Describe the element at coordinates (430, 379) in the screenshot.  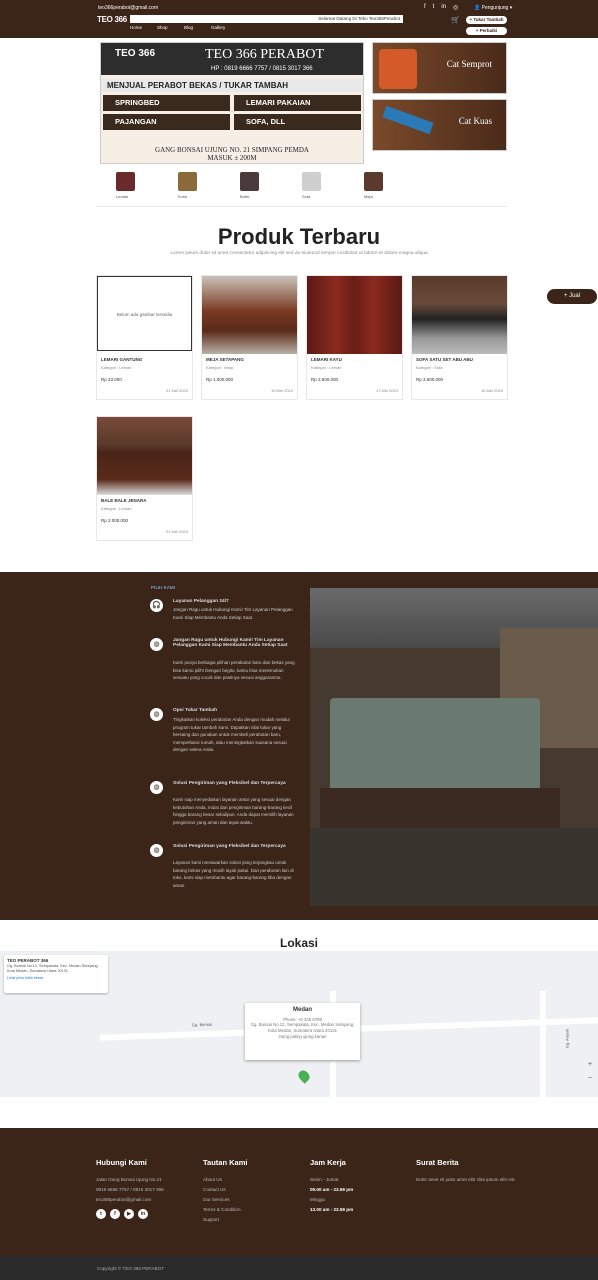
I see `product-price: Rp 3.500.000` at that location.